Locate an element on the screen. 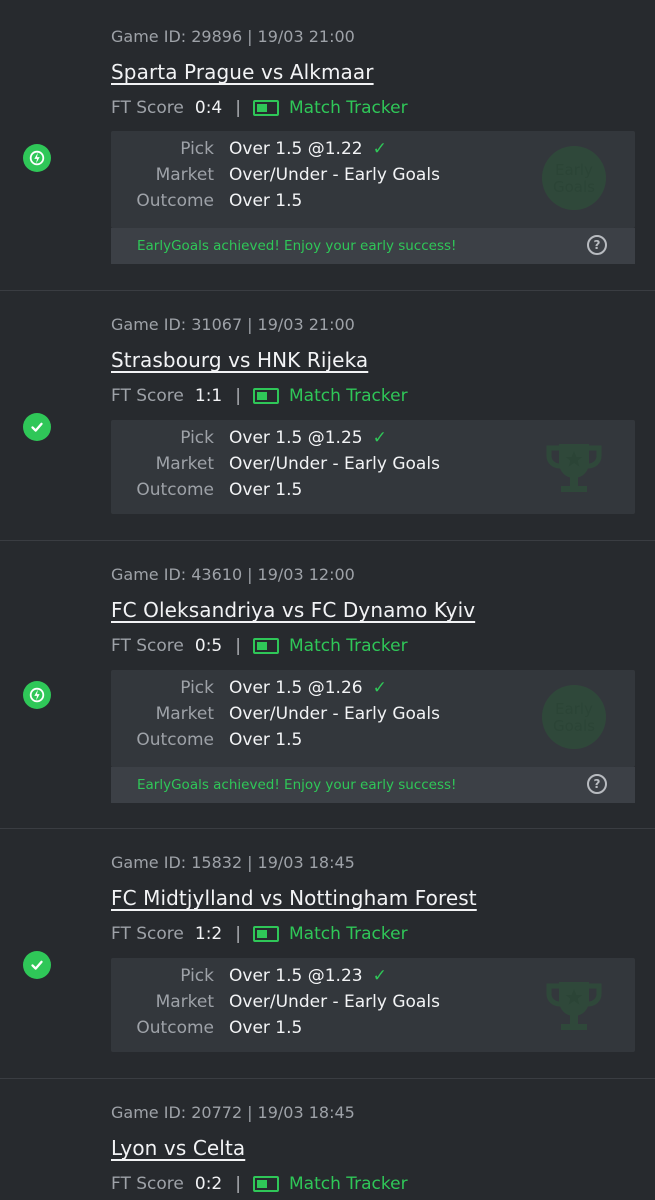 This screenshot has height=1200, width=655. score-line: FT Score 1:2 | Match Tracker is located at coordinates (259, 934).